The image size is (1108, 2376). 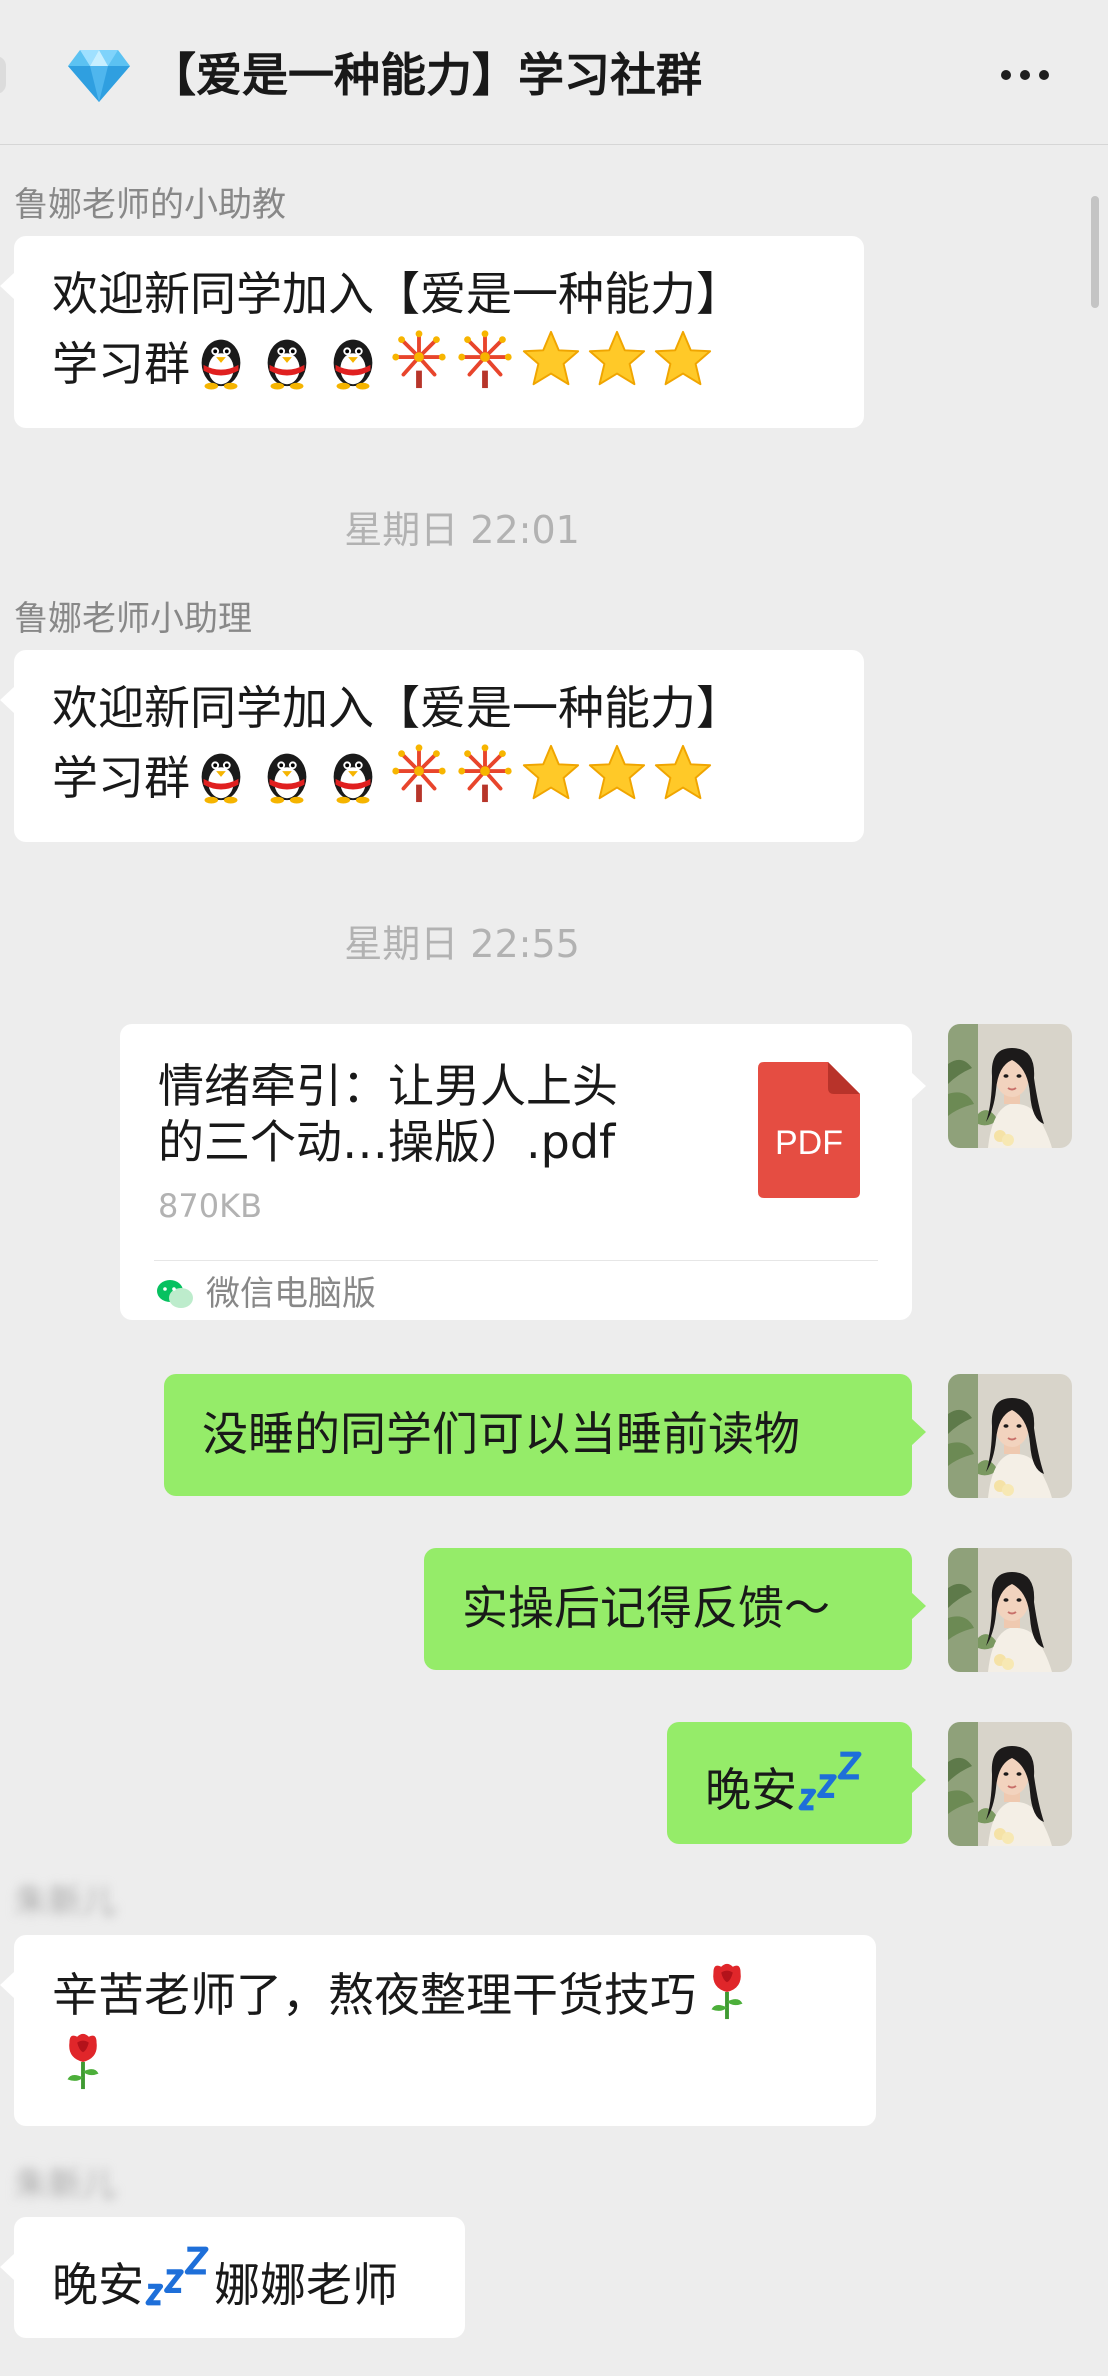 I want to click on message-bubble: 晚安 娜娜老师, so click(x=232, y=2277).